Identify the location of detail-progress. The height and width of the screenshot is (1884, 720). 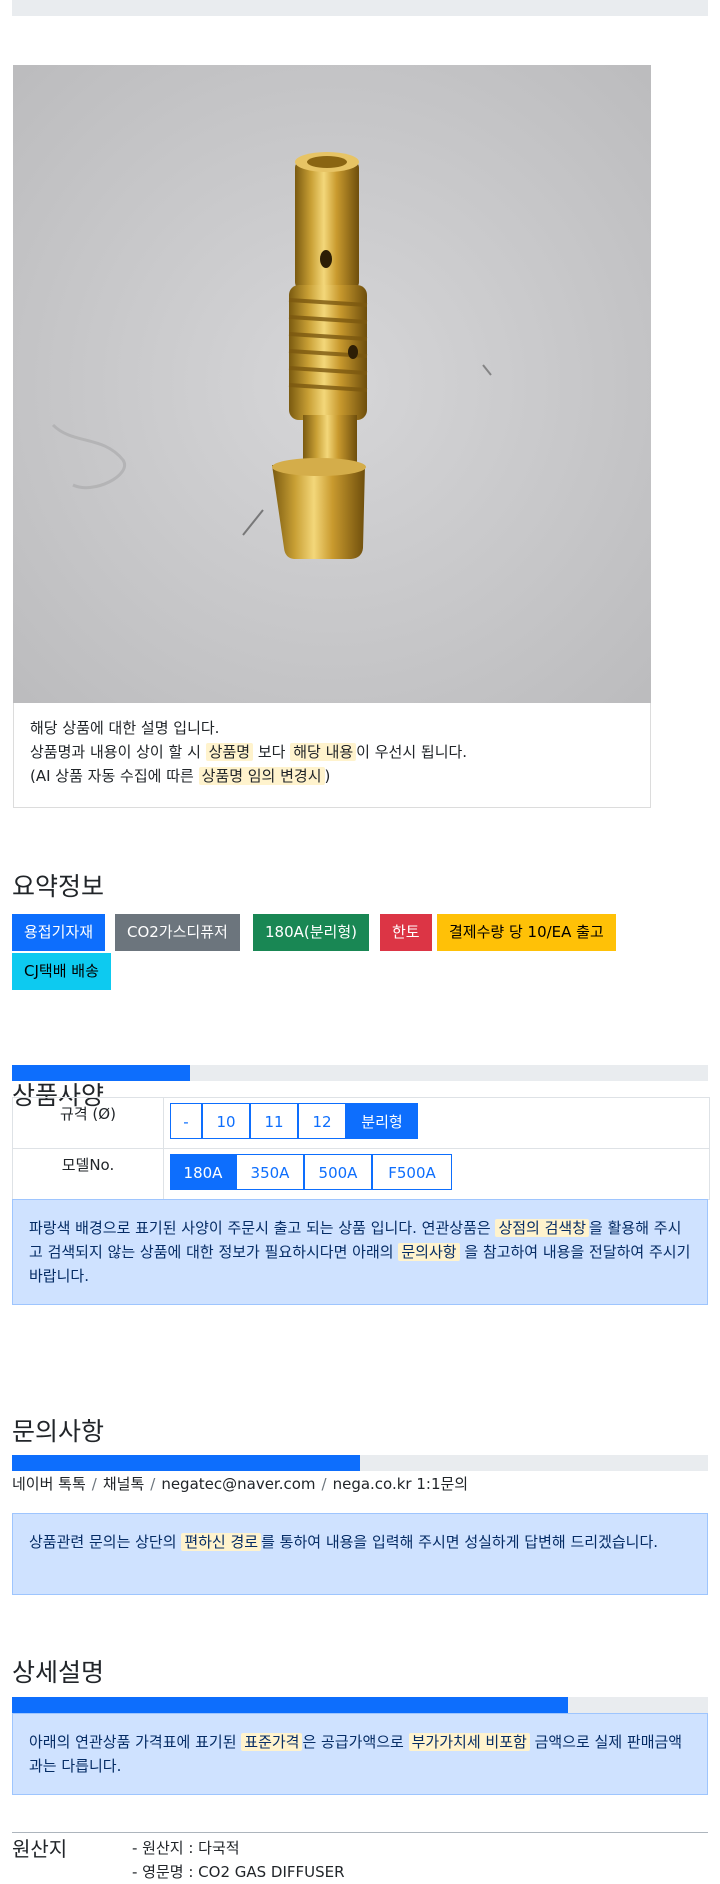
(360, 1705).